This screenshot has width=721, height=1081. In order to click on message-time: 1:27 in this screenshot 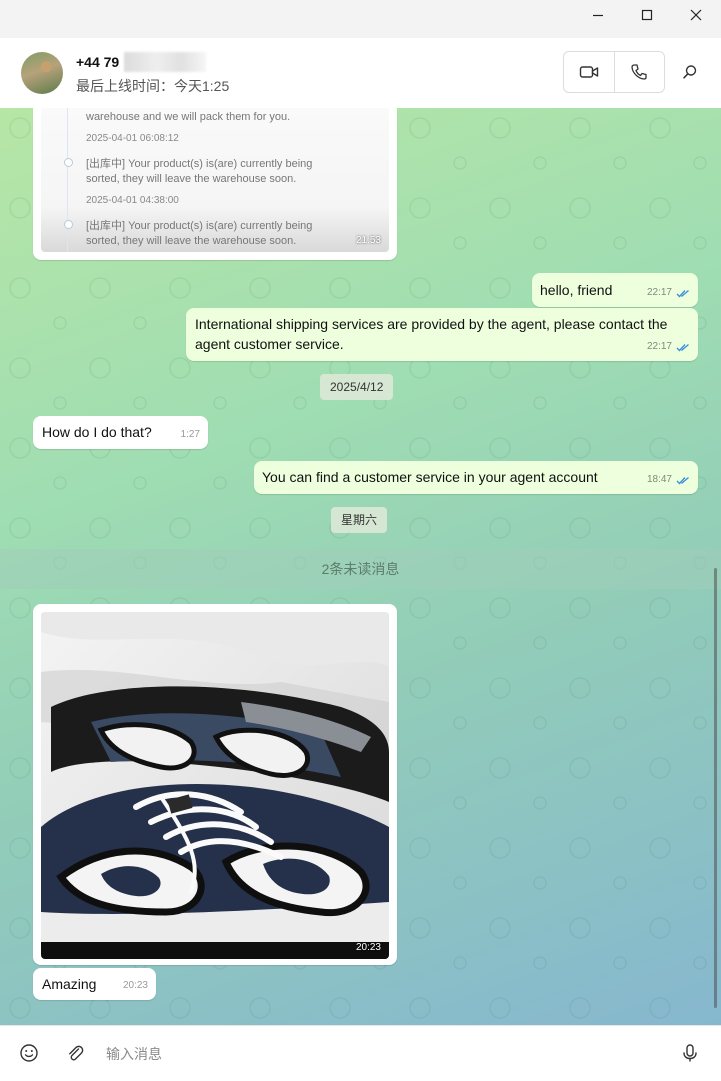, I will do `click(190, 434)`.